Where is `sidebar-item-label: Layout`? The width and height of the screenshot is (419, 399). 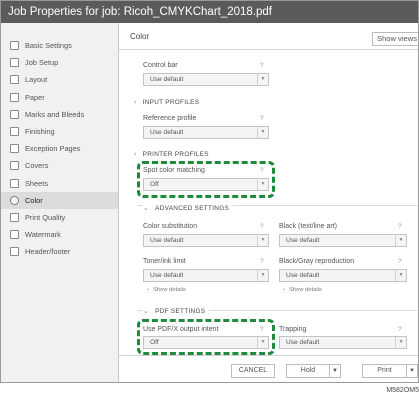
sidebar-item-label: Layout is located at coordinates (36, 80).